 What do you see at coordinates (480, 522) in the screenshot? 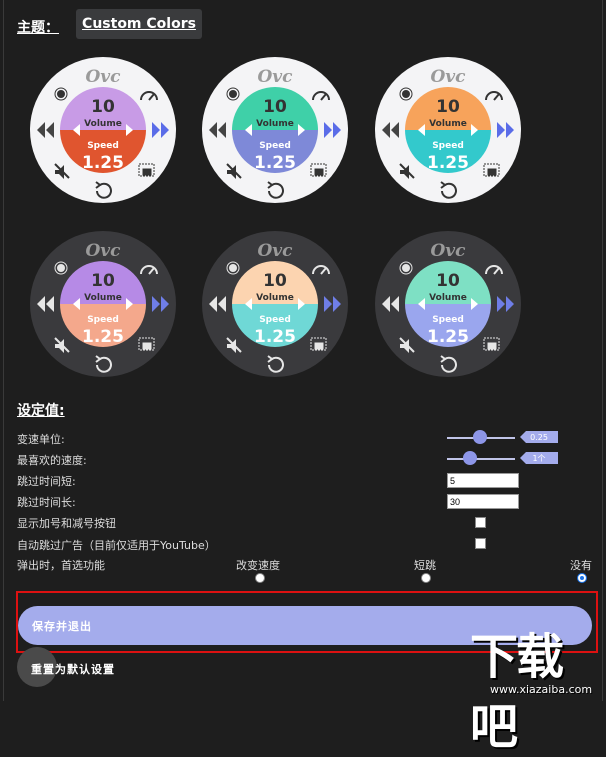
I see `show-plus-minus-checkbox` at bounding box center [480, 522].